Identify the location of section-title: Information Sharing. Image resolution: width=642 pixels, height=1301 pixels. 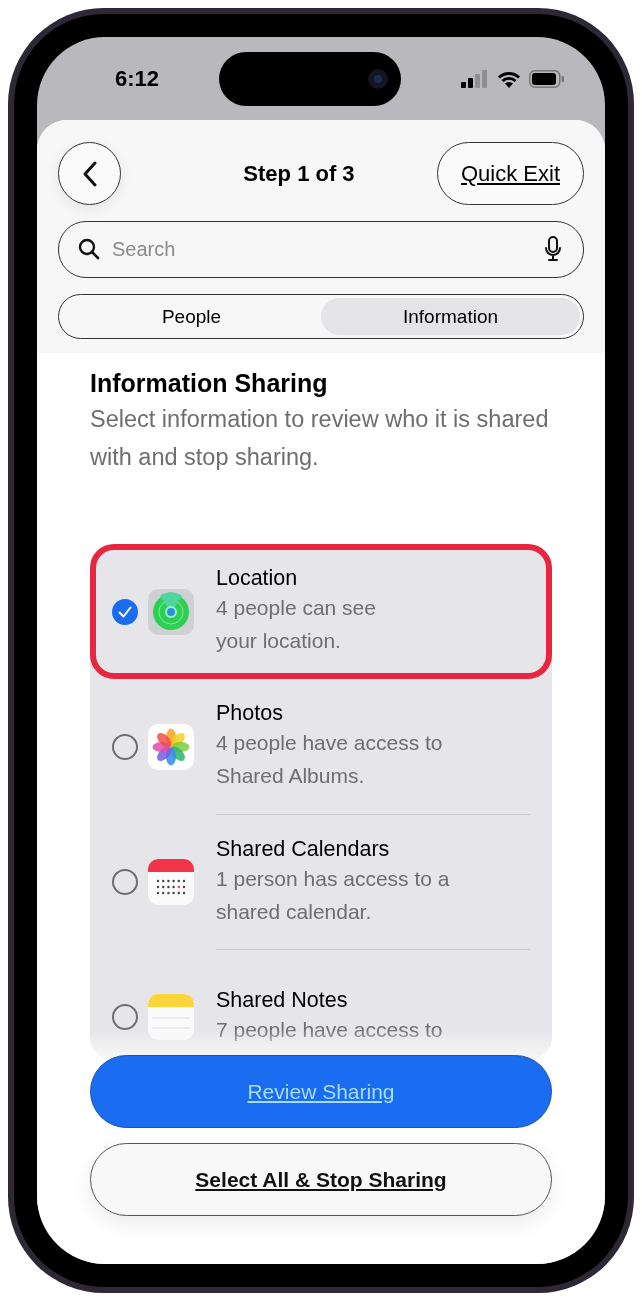
(209, 383).